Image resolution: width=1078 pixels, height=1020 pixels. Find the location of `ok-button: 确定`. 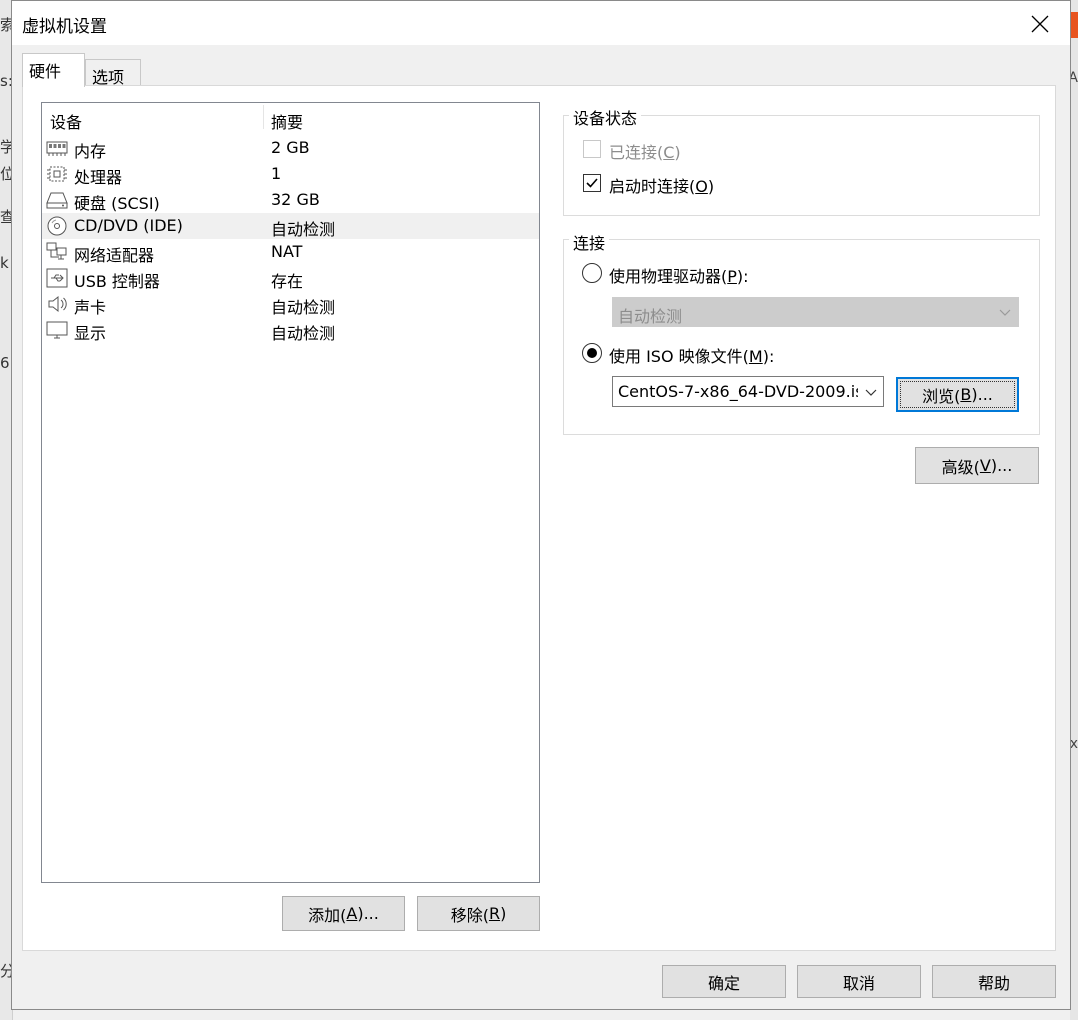

ok-button: 确定 is located at coordinates (724, 981).